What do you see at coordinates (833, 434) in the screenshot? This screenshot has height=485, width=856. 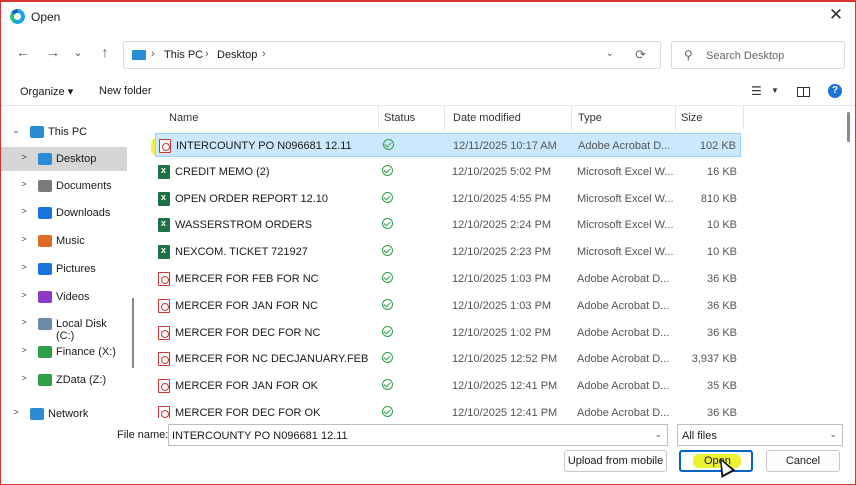 I see `file-type-dropdown-icon: ⌄` at bounding box center [833, 434].